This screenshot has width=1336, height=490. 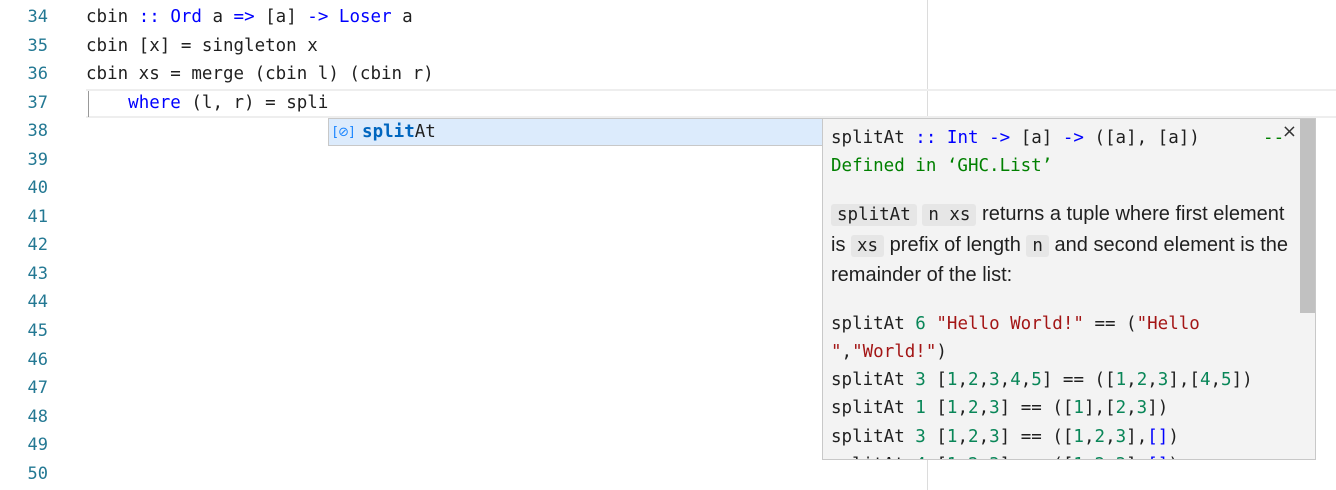 I want to click on line-number: 47, so click(x=37, y=388).